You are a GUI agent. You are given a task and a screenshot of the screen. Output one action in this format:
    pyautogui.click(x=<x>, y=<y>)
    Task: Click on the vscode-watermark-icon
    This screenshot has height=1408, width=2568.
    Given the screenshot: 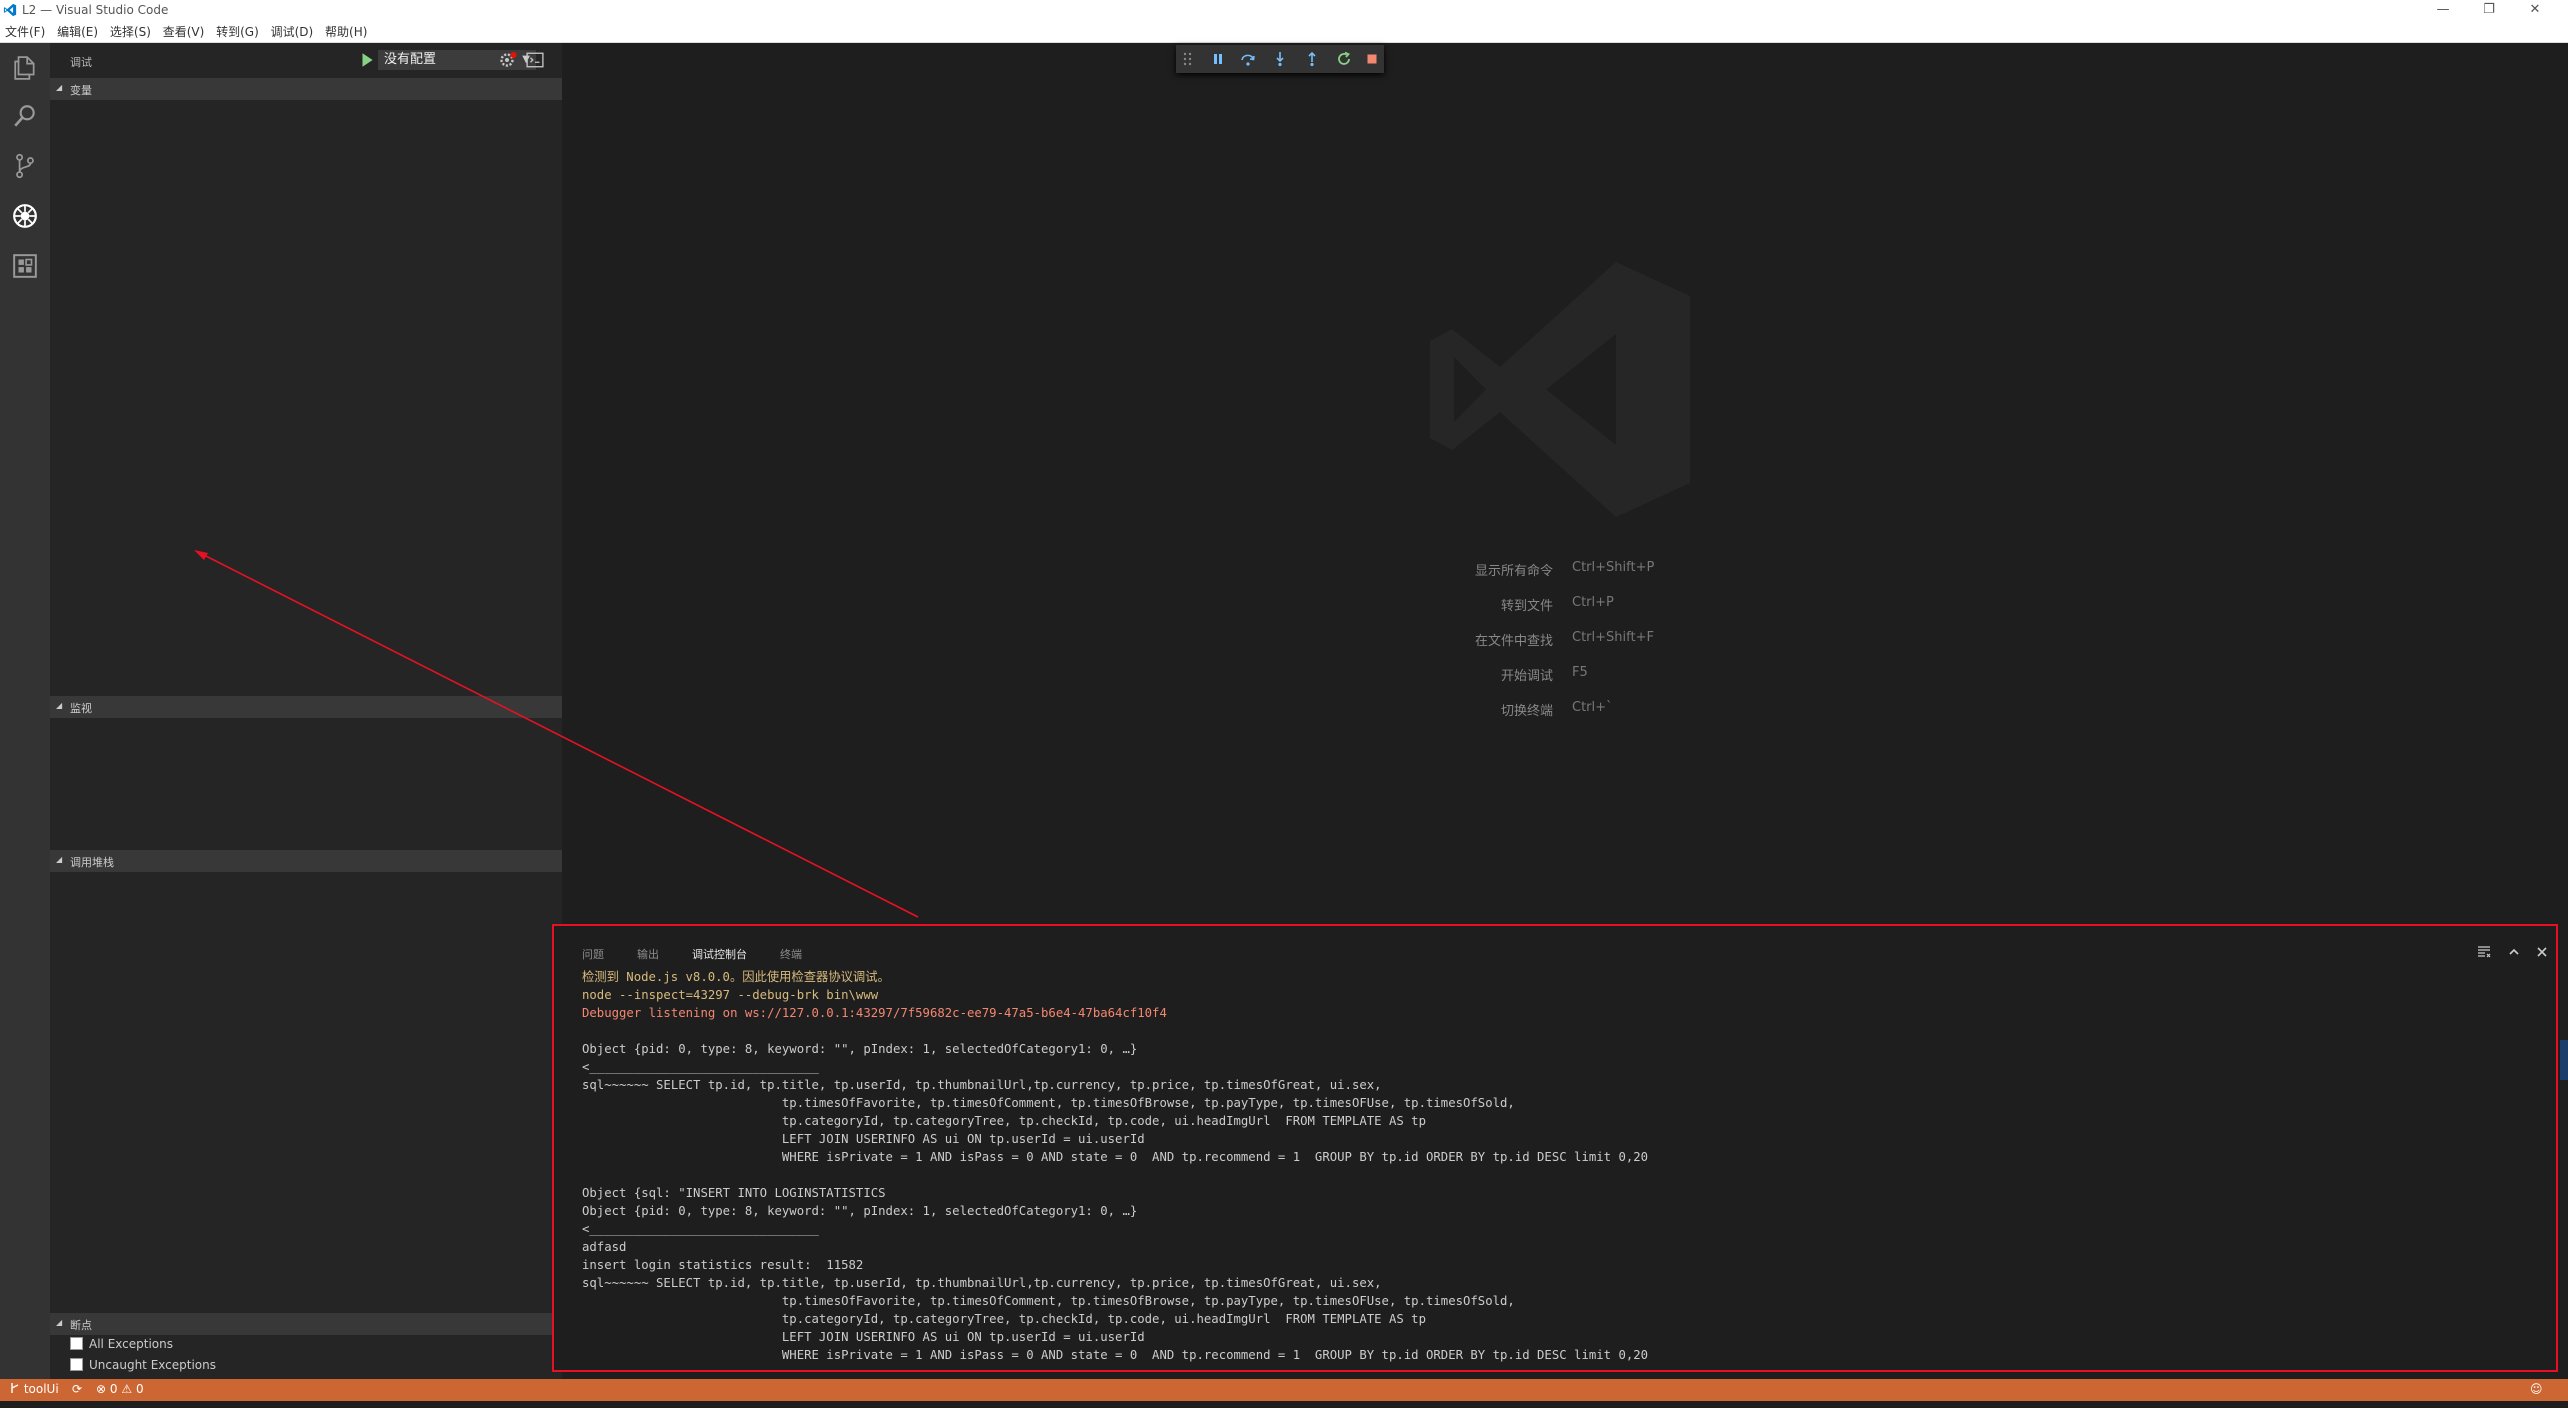 What is the action you would take?
    pyautogui.click(x=1560, y=389)
    